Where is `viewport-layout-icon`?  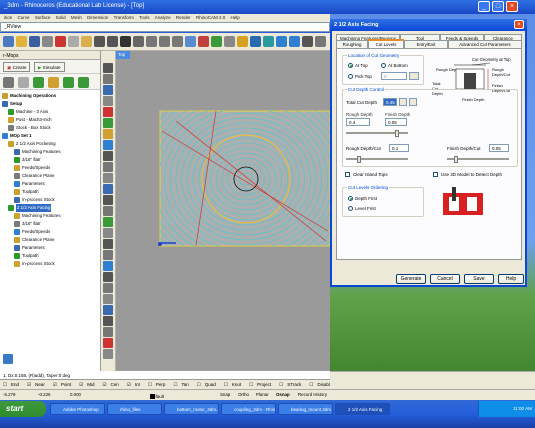 viewport-layout-icon is located at coordinates (190, 41).